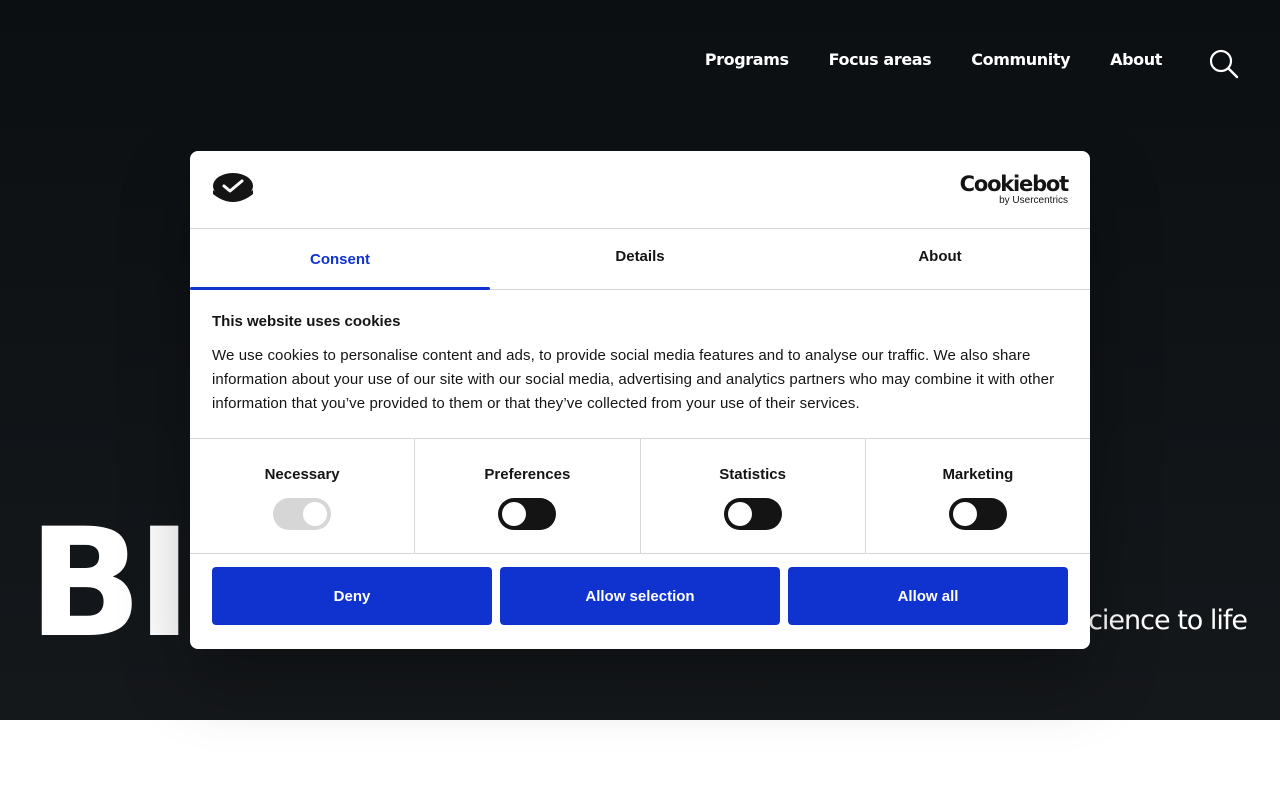  Describe the element at coordinates (940, 259) in the screenshot. I see `tab-about: About` at that location.